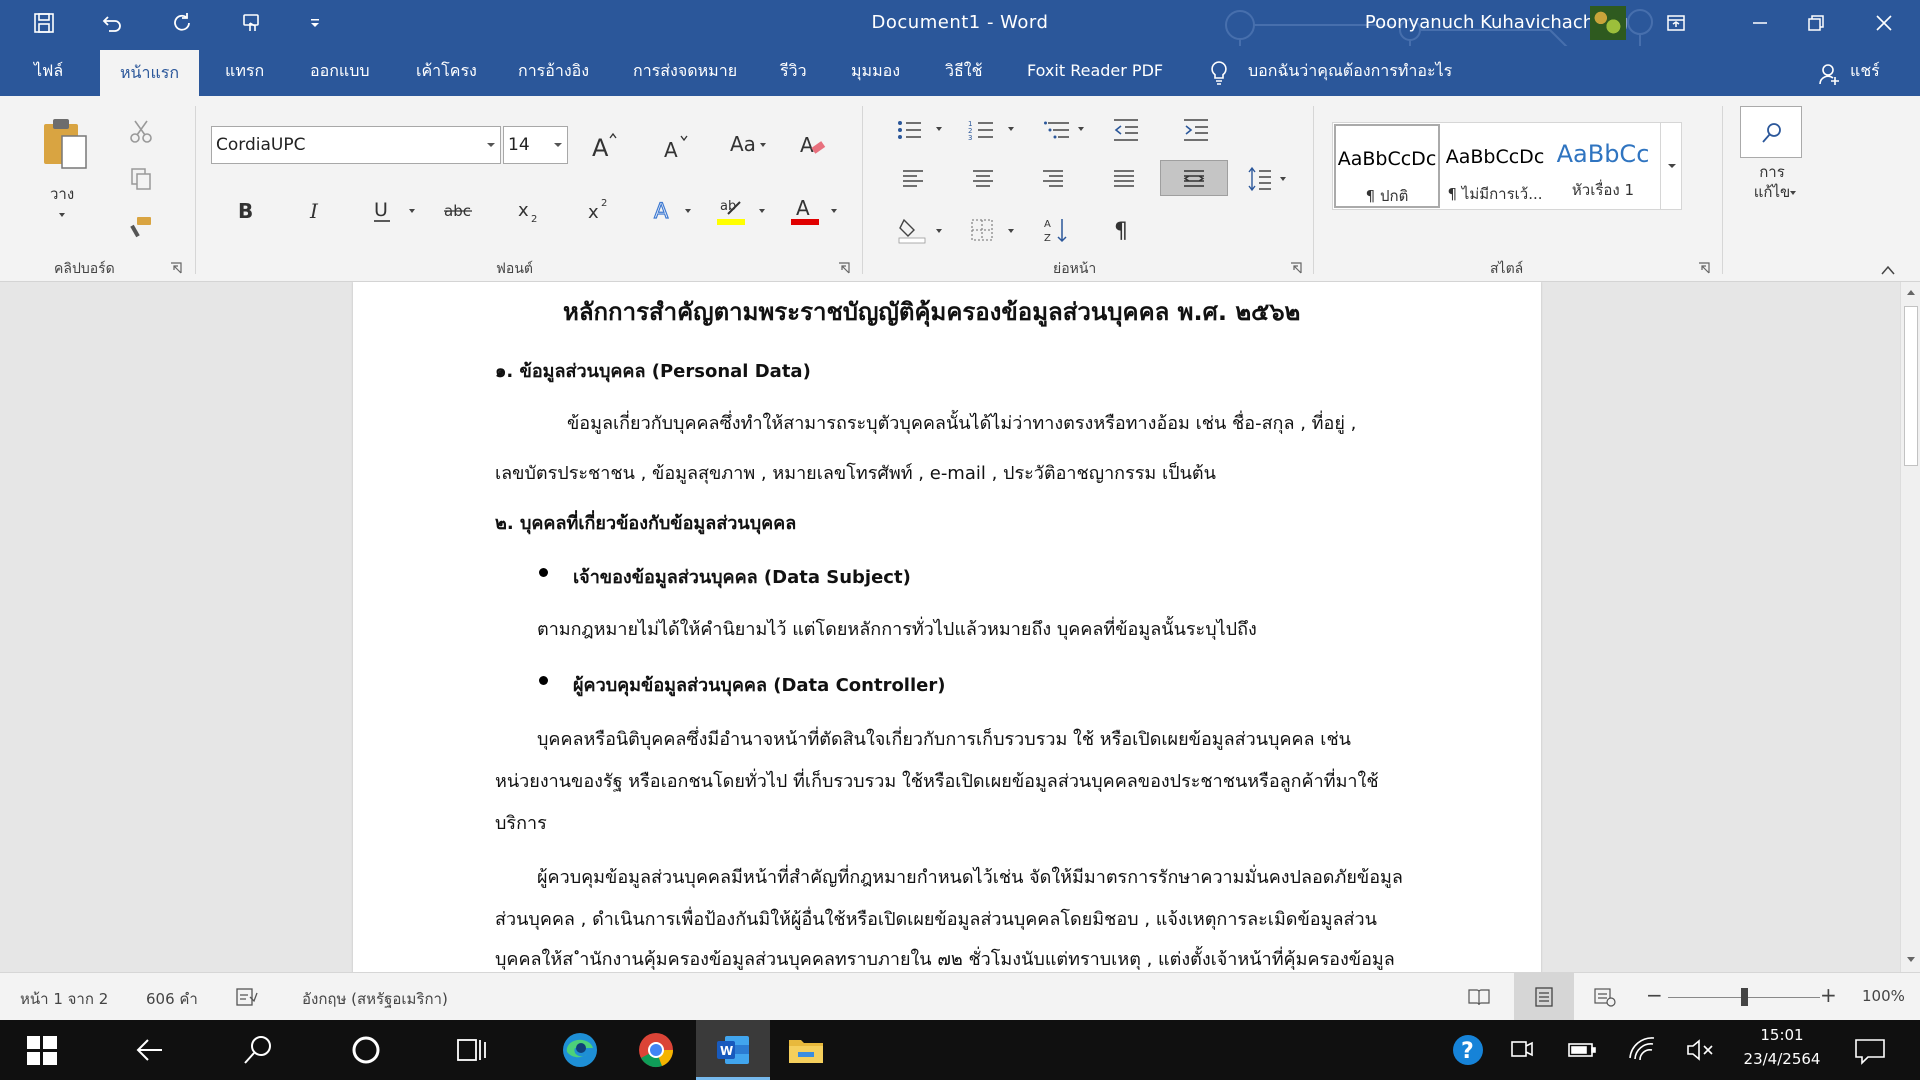  Describe the element at coordinates (1642, 1050) in the screenshot. I see `wifi-icon` at that location.